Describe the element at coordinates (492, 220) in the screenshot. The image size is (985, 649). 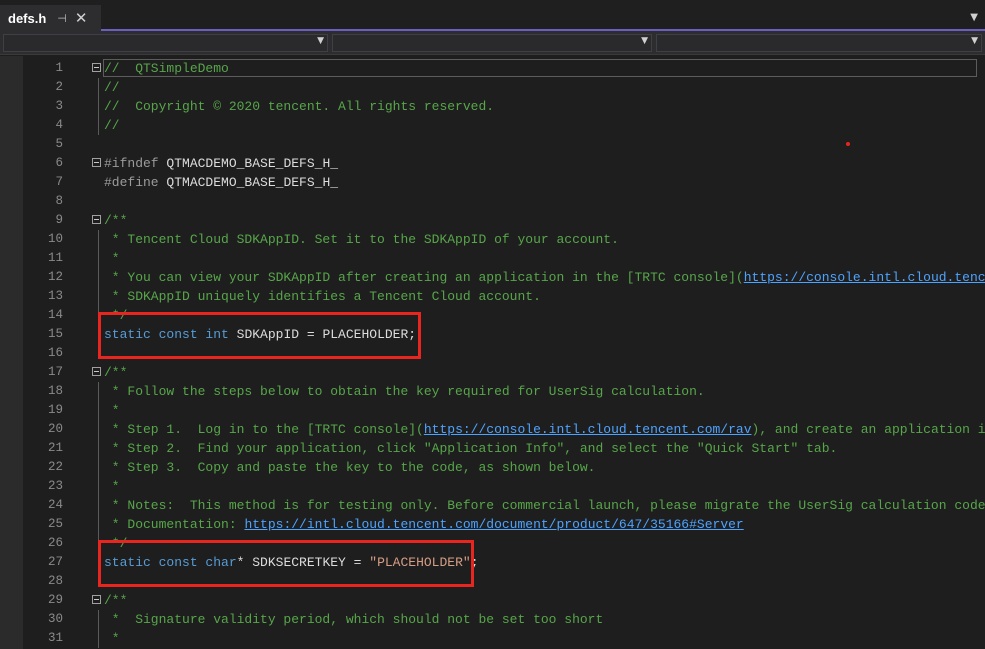
I see `code-line: 9 /**` at that location.